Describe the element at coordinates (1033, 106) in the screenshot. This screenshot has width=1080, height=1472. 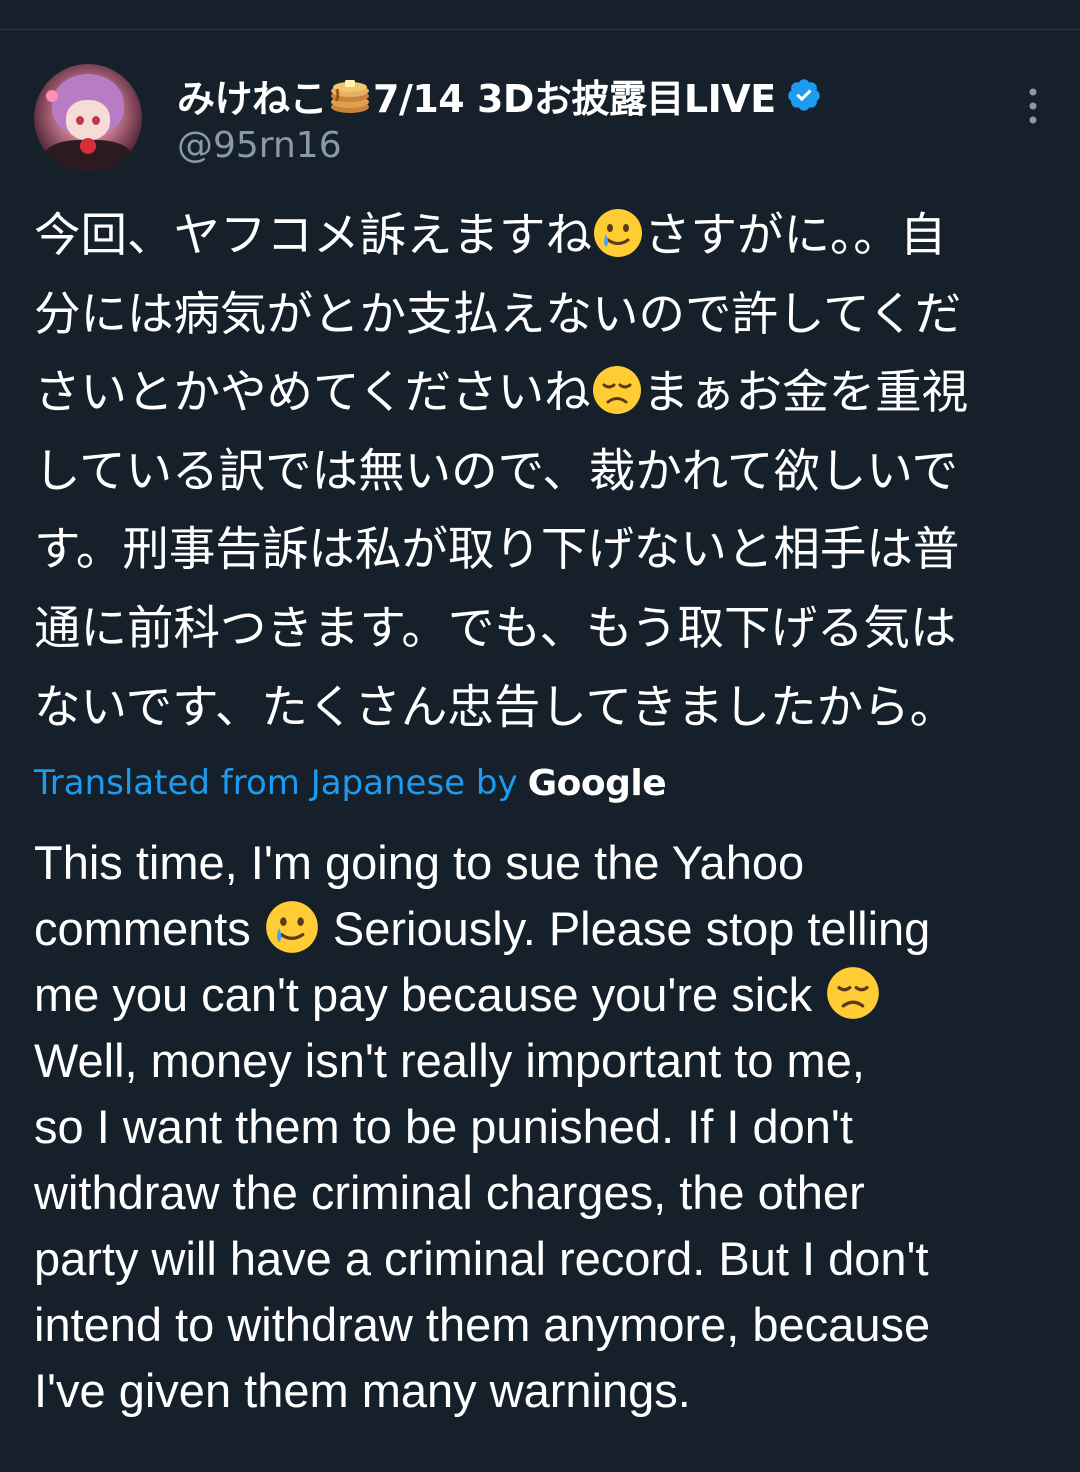
I see `more-vertical-icon` at that location.